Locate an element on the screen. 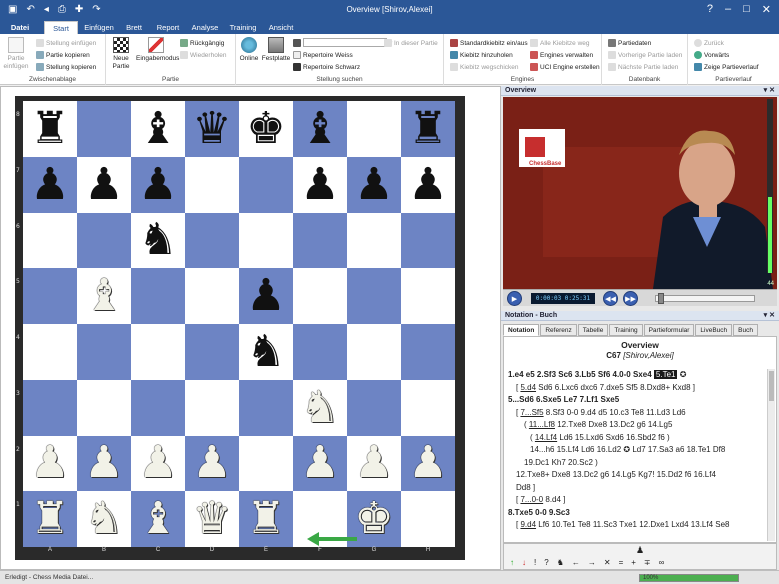  eingabemodus-button: Eingabemodus is located at coordinates (157, 50).